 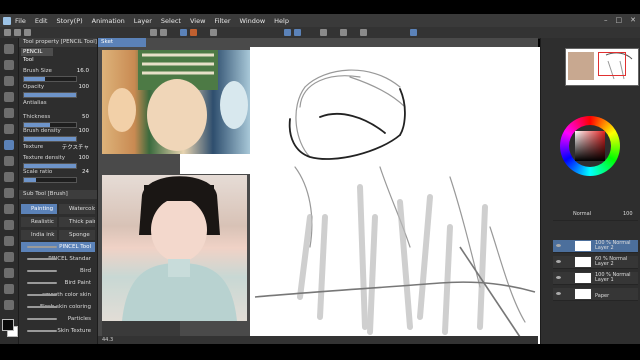 I want to click on eraser-icon, so click(x=9, y=193).